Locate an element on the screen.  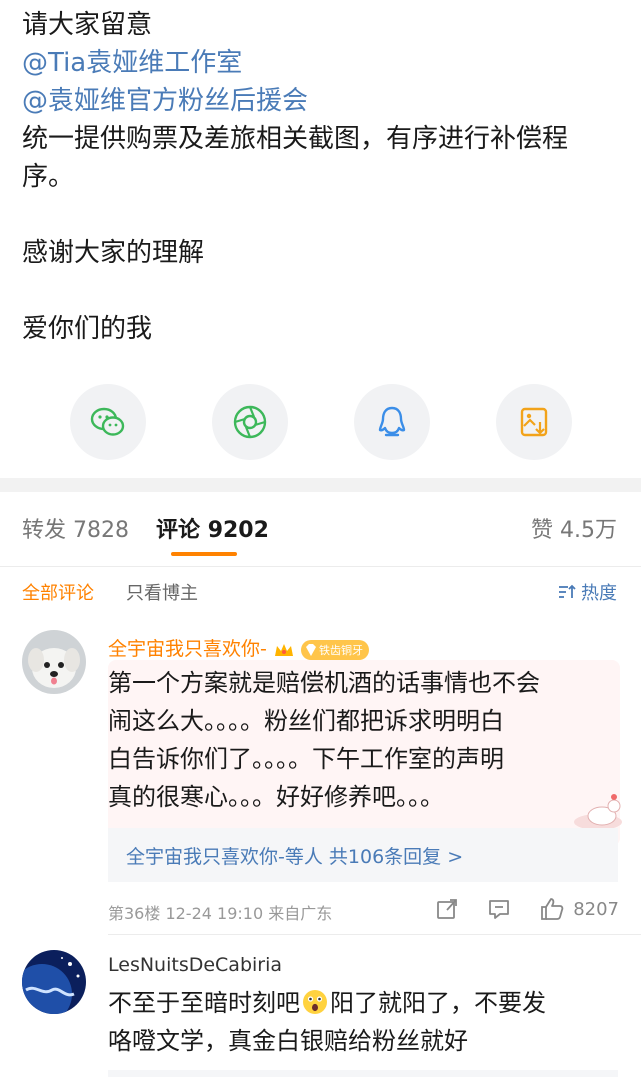
replies-summary-partial is located at coordinates (363, 1073).